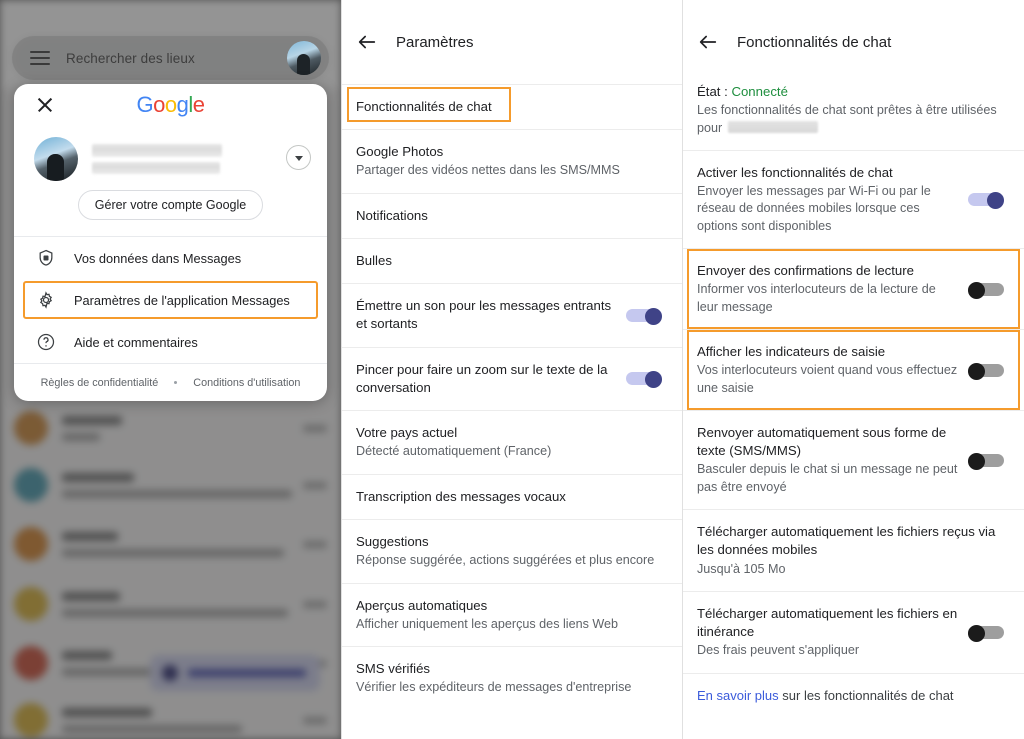 This screenshot has width=1024, height=739. What do you see at coordinates (424, 106) in the screenshot?
I see `settings-row-title: Fonctionnalités de chat` at bounding box center [424, 106].